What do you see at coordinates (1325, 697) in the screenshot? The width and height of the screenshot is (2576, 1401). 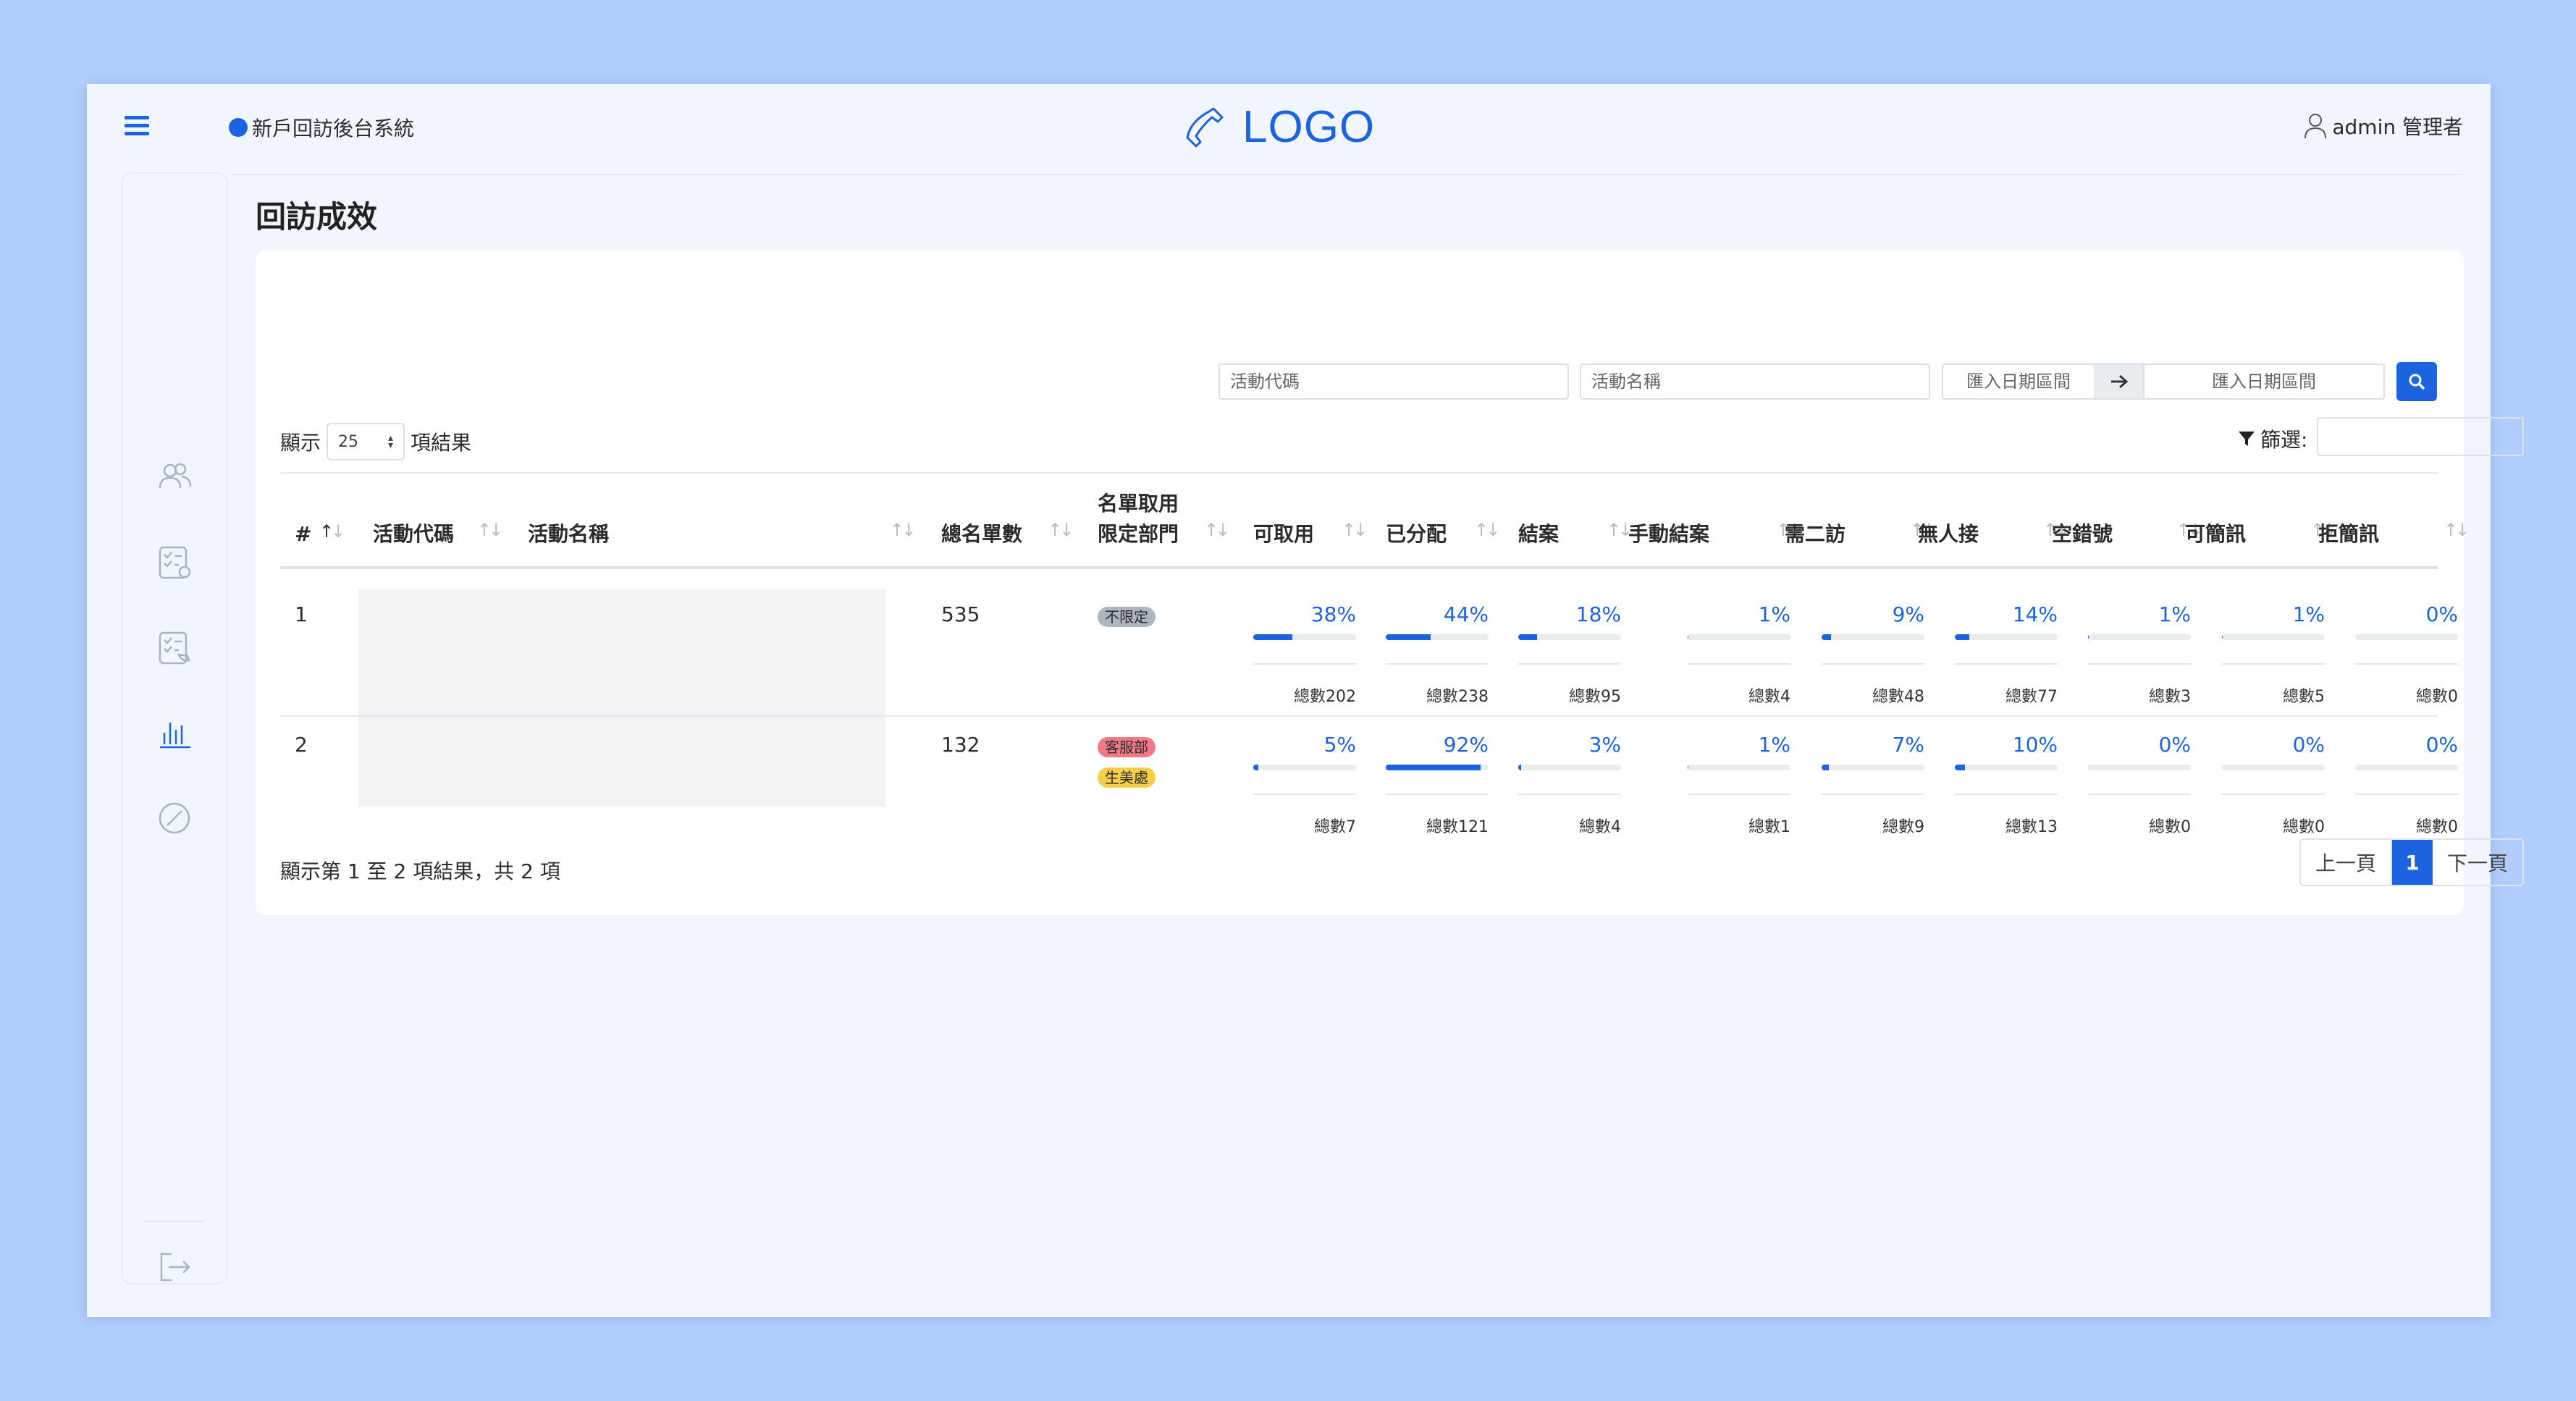 I see `stat-total: 總數202` at bounding box center [1325, 697].